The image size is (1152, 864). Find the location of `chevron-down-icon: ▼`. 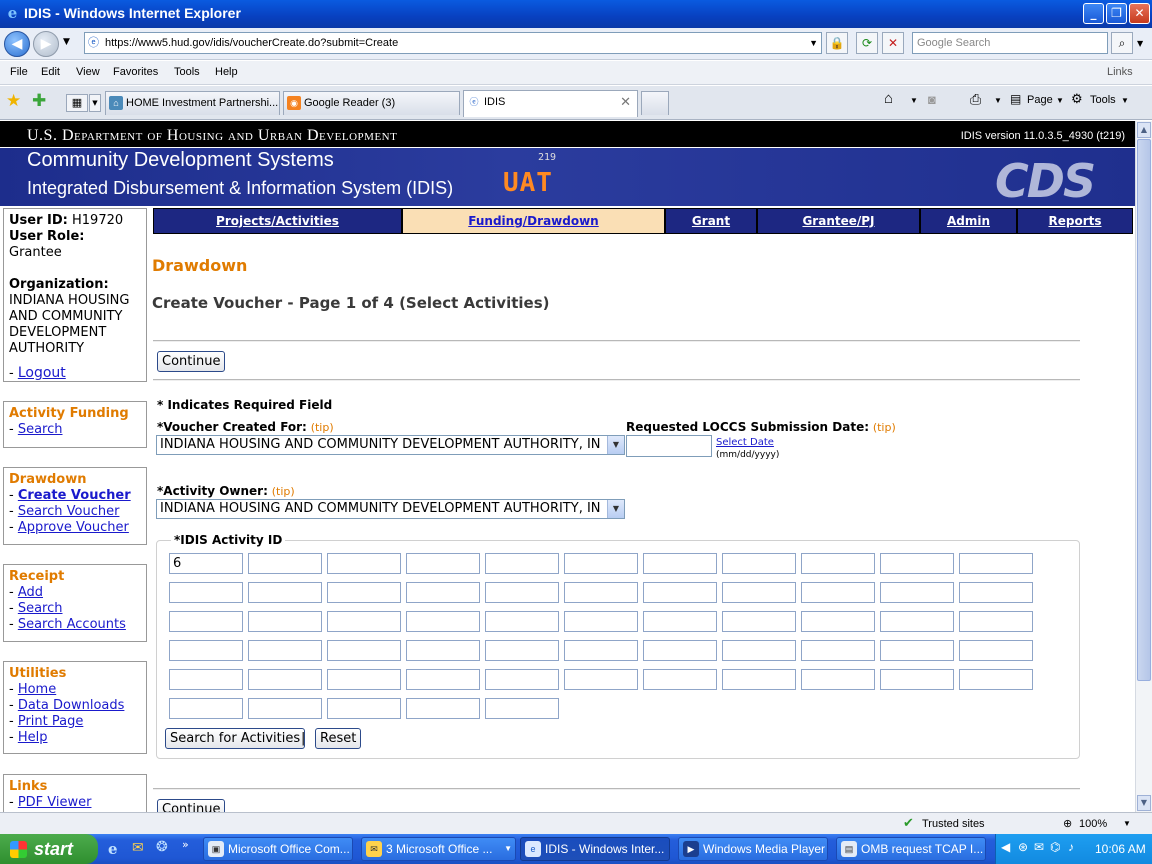

chevron-down-icon: ▼ is located at coordinates (615, 509).